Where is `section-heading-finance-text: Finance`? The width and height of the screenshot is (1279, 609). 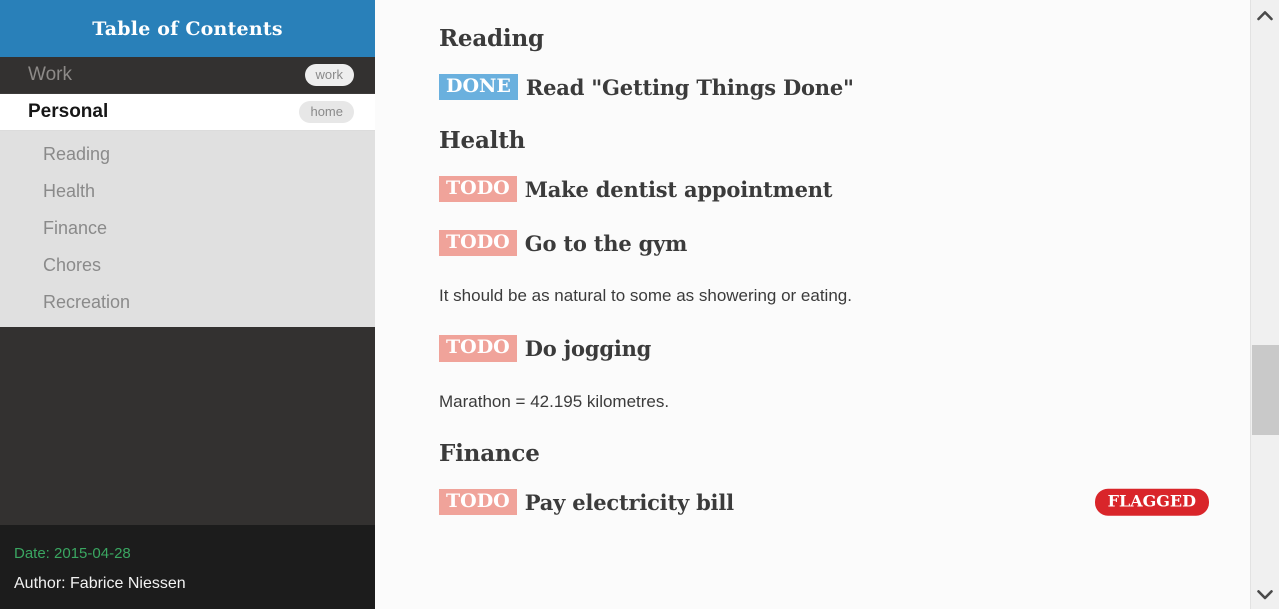
section-heading-finance-text: Finance is located at coordinates (489, 453).